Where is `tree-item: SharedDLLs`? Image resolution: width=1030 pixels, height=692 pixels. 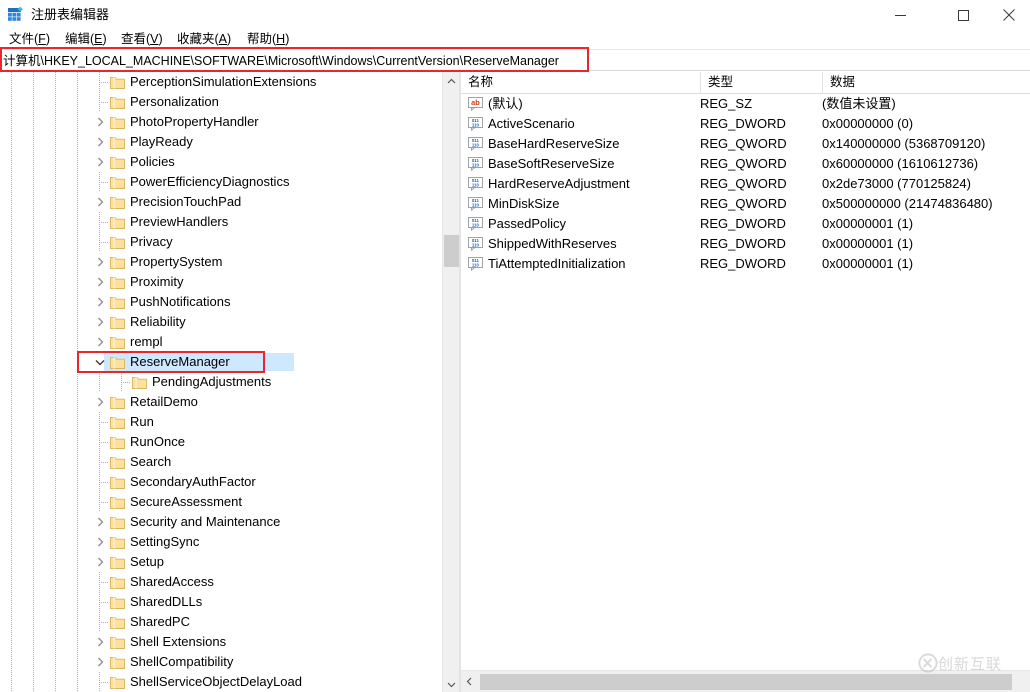
tree-item: SharedDLLs is located at coordinates (230, 602).